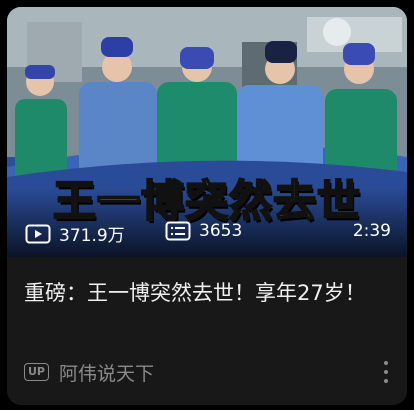 The image size is (414, 410). What do you see at coordinates (92, 236) in the screenshot?
I see `play-count-value: 371.9万` at bounding box center [92, 236].